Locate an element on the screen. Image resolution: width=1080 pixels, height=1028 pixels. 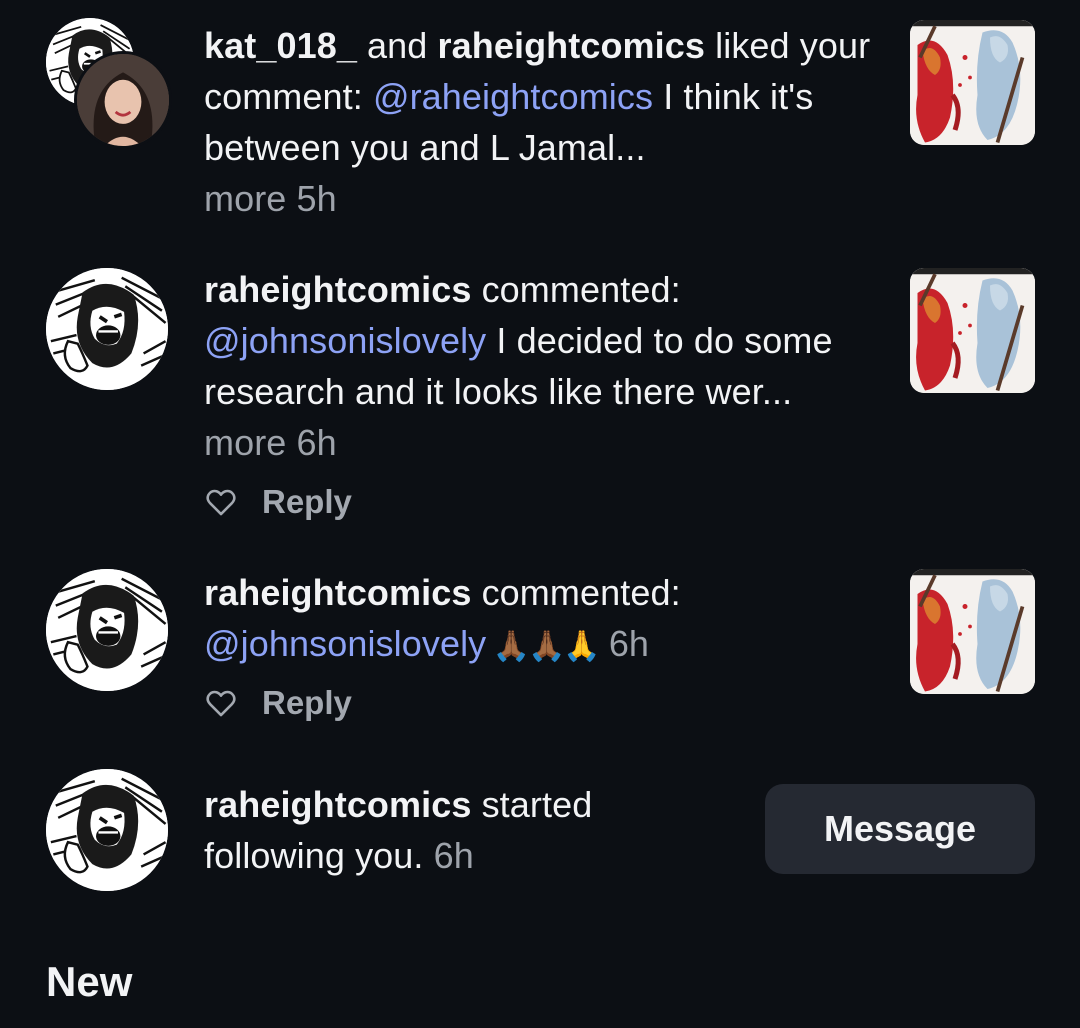
section-title-new: New is located at coordinates (89, 981).